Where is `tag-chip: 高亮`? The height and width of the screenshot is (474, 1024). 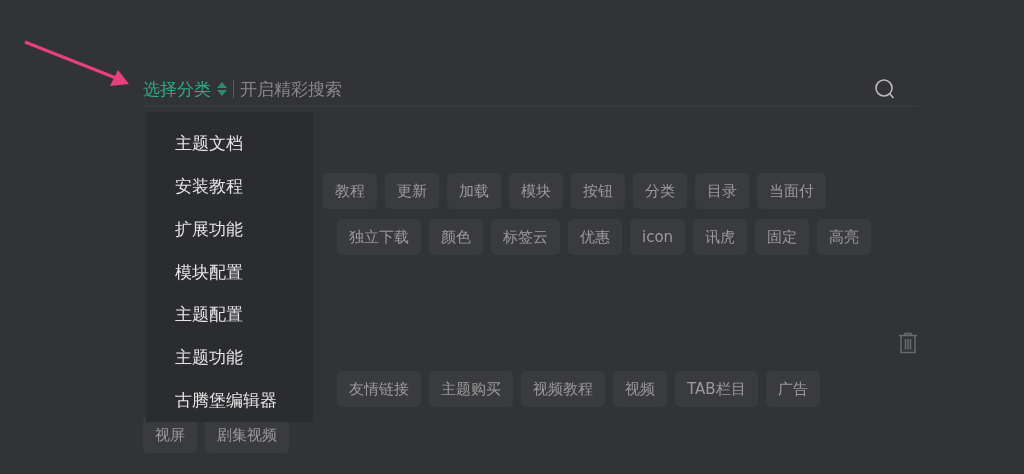
tag-chip: 高亮 is located at coordinates (844, 237).